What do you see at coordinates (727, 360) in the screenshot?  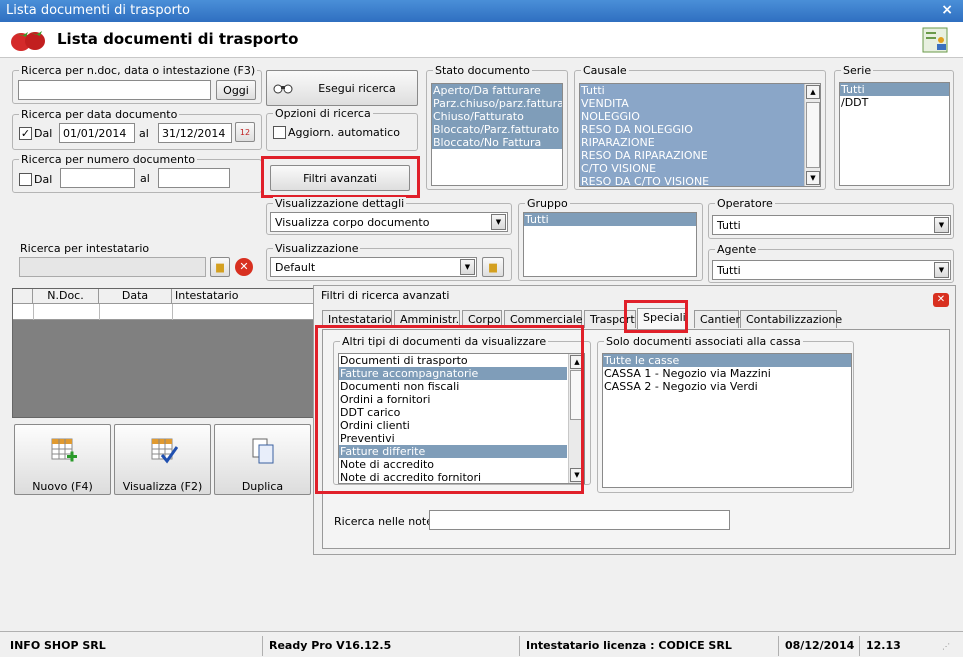 I see `list-item: Tutte le casse` at bounding box center [727, 360].